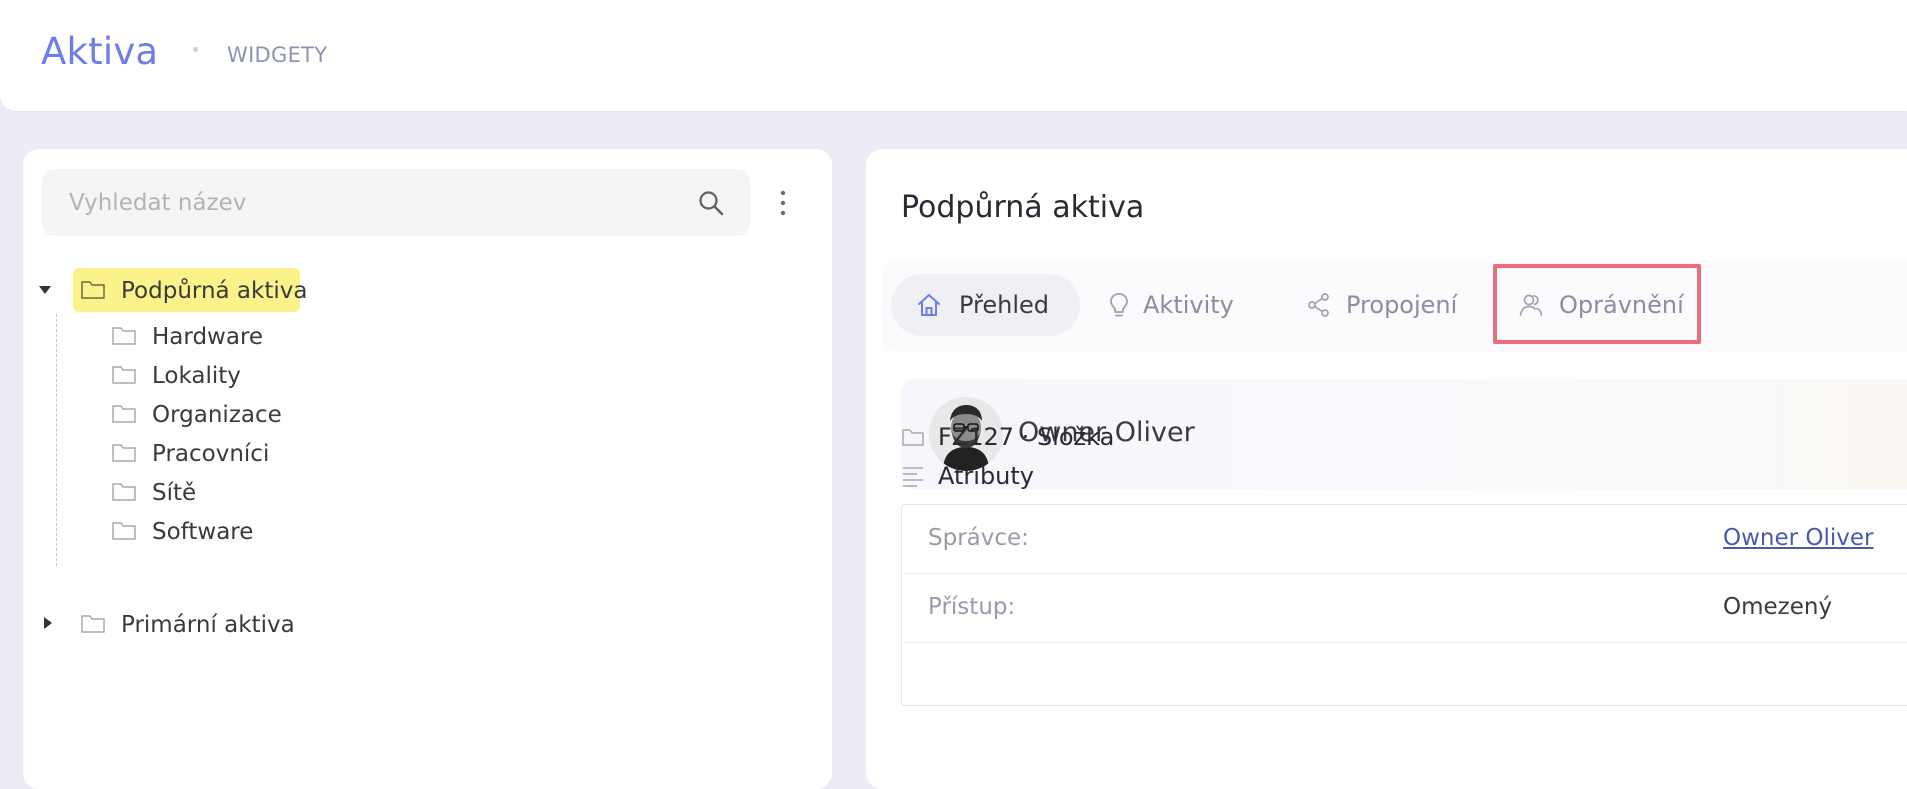 The height and width of the screenshot is (789, 1907). Describe the element at coordinates (48, 623) in the screenshot. I see `caret-right-icon` at that location.